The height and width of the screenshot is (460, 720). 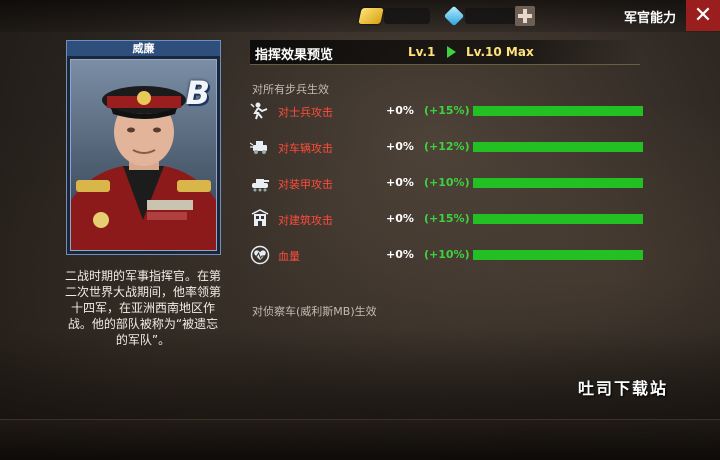 I want to click on armor-attack-icon, so click(x=260, y=183).